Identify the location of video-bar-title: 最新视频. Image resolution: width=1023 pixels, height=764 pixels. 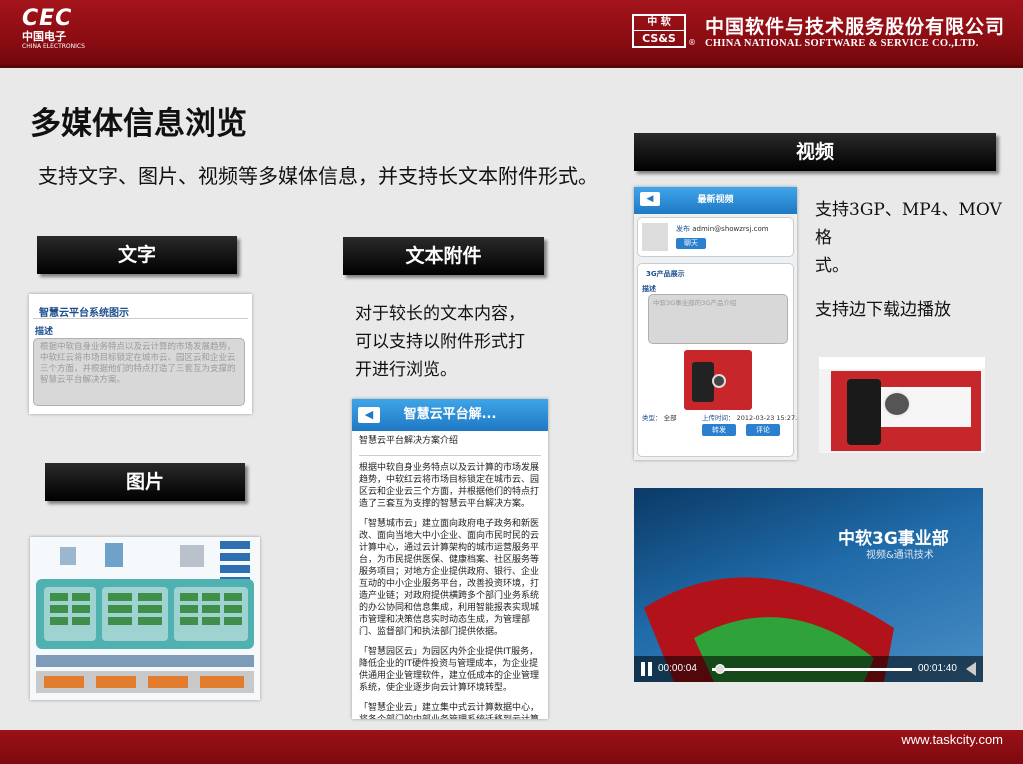
(715, 200).